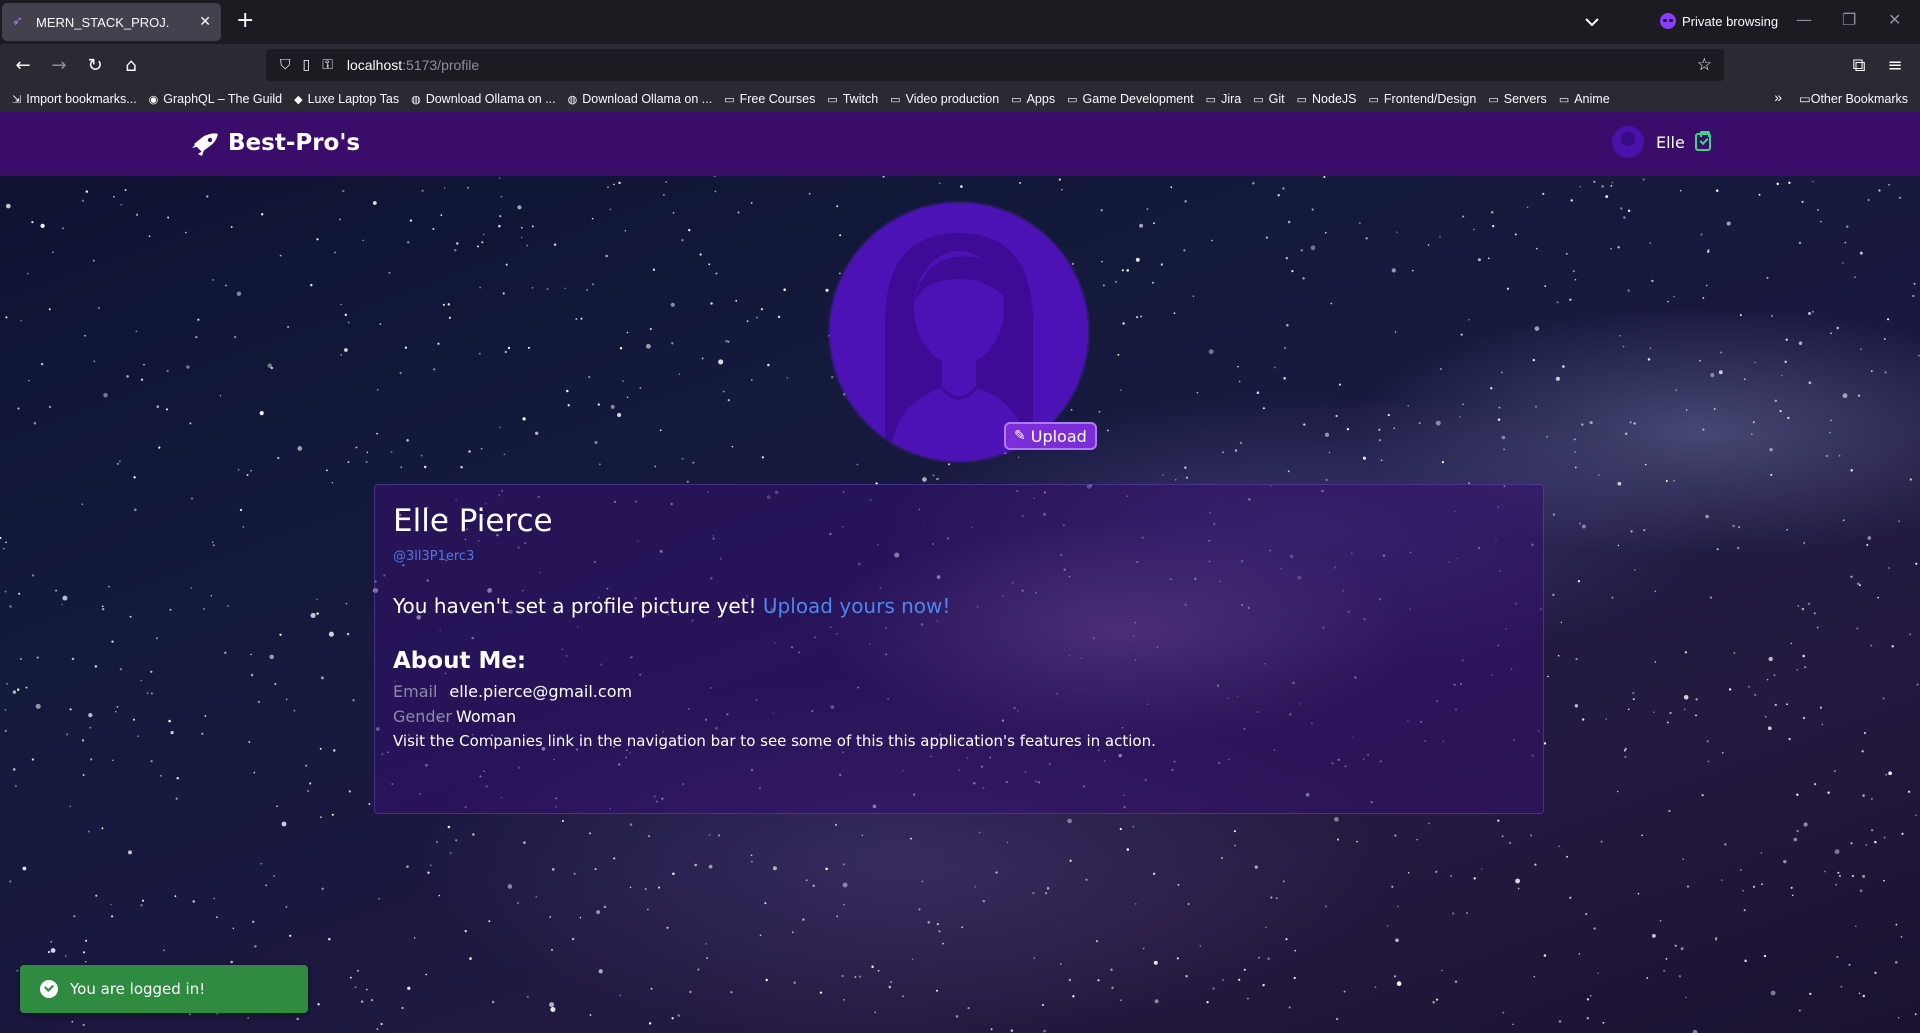  I want to click on rocket-favicon-icon: ➶, so click(17, 21).